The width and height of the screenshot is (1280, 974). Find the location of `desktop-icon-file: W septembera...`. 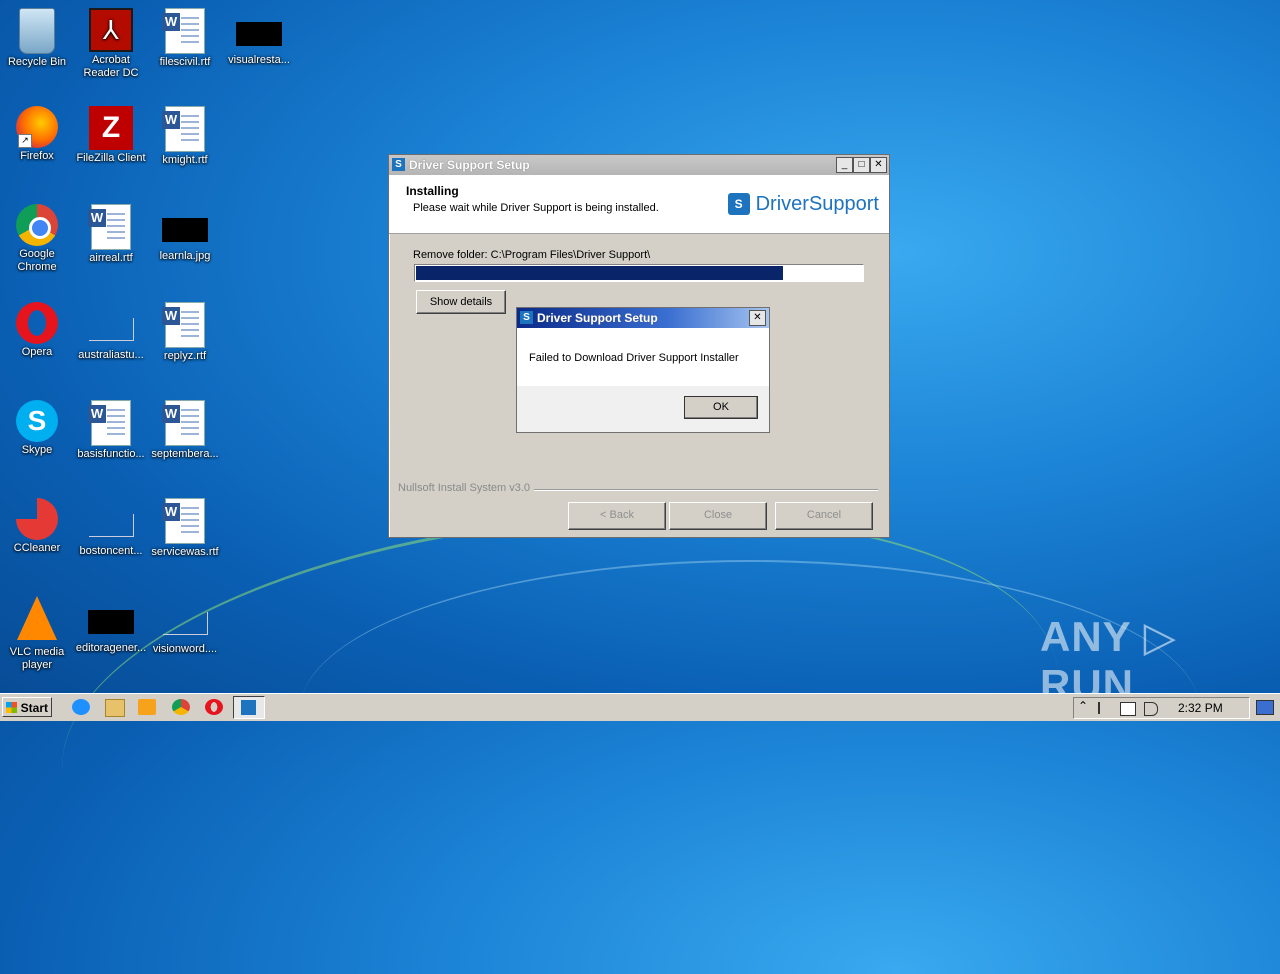

desktop-icon-file: W septembera... is located at coordinates (185, 430).